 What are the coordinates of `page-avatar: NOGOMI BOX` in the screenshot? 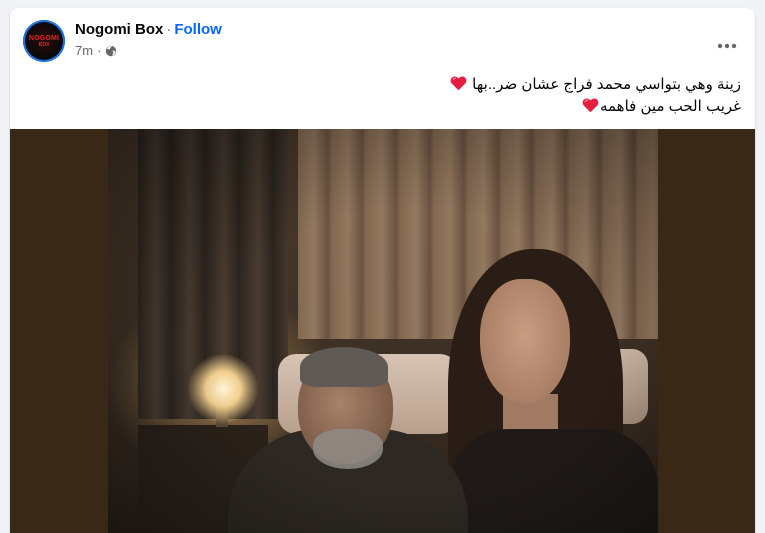 It's located at (44, 41).